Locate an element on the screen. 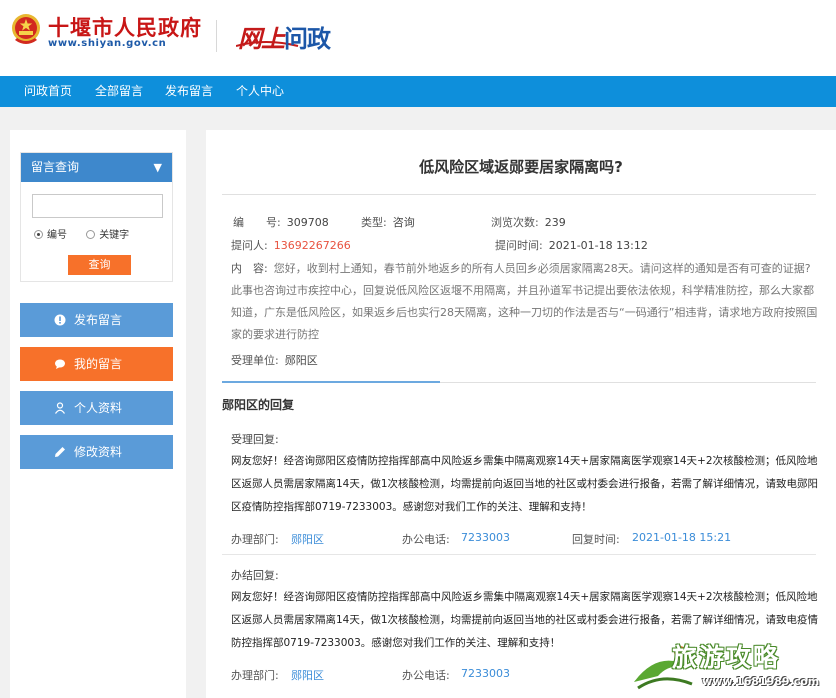 Image resolution: width=836 pixels, height=698 pixels. meta-unit-value: 郧阳区 is located at coordinates (301, 360).